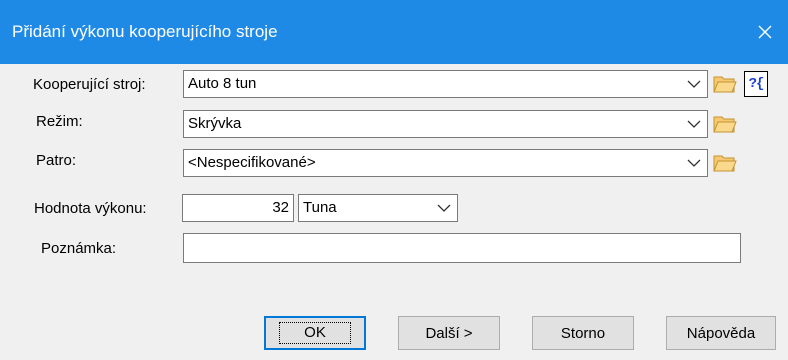  What do you see at coordinates (145, 31) in the screenshot?
I see `window-title: Přidání výkonu kooperujícího stroje` at bounding box center [145, 31].